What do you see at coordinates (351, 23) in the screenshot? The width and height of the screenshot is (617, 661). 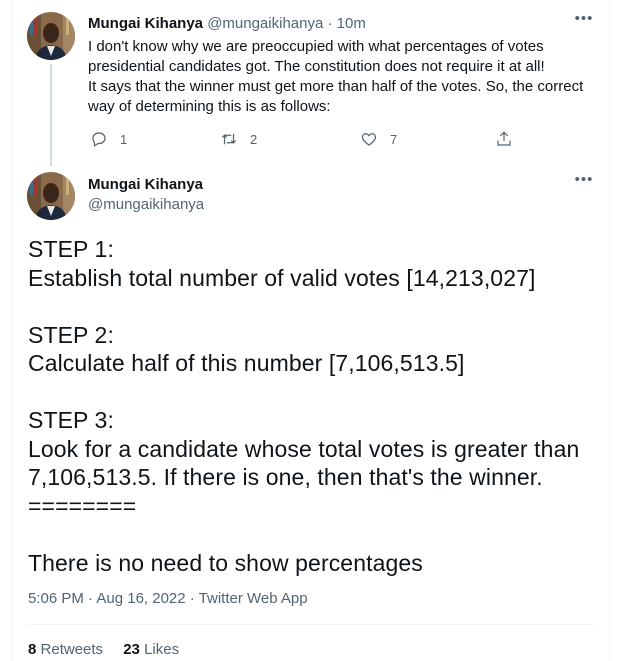 I see `tweet-time: 10m` at bounding box center [351, 23].